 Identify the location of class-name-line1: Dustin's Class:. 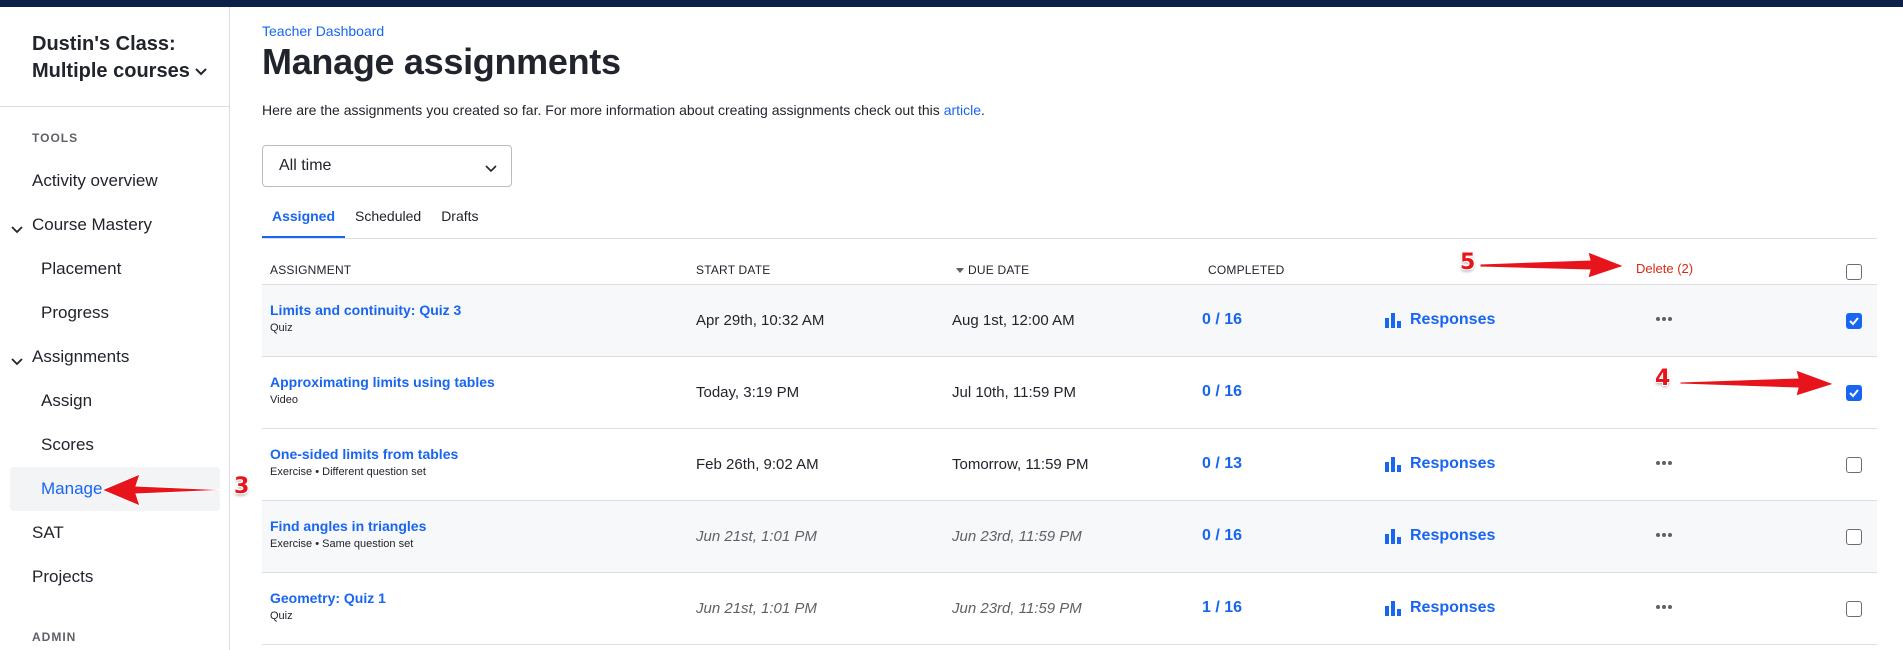
(104, 44).